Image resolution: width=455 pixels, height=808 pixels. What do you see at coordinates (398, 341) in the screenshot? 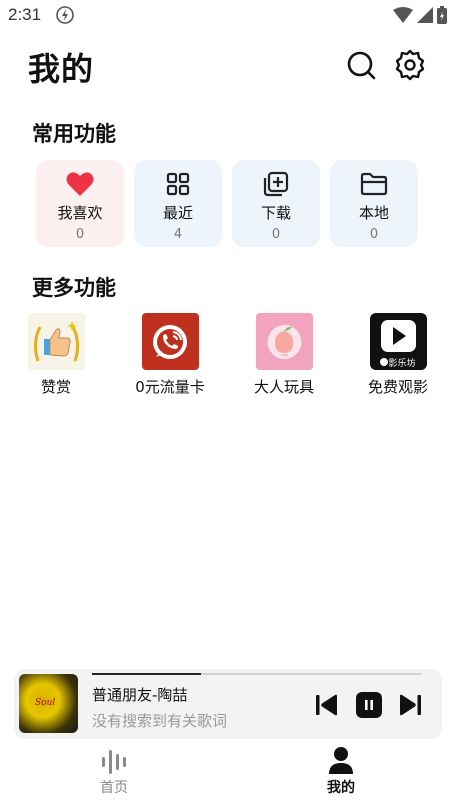
I see `play-icon: 影乐坊` at bounding box center [398, 341].